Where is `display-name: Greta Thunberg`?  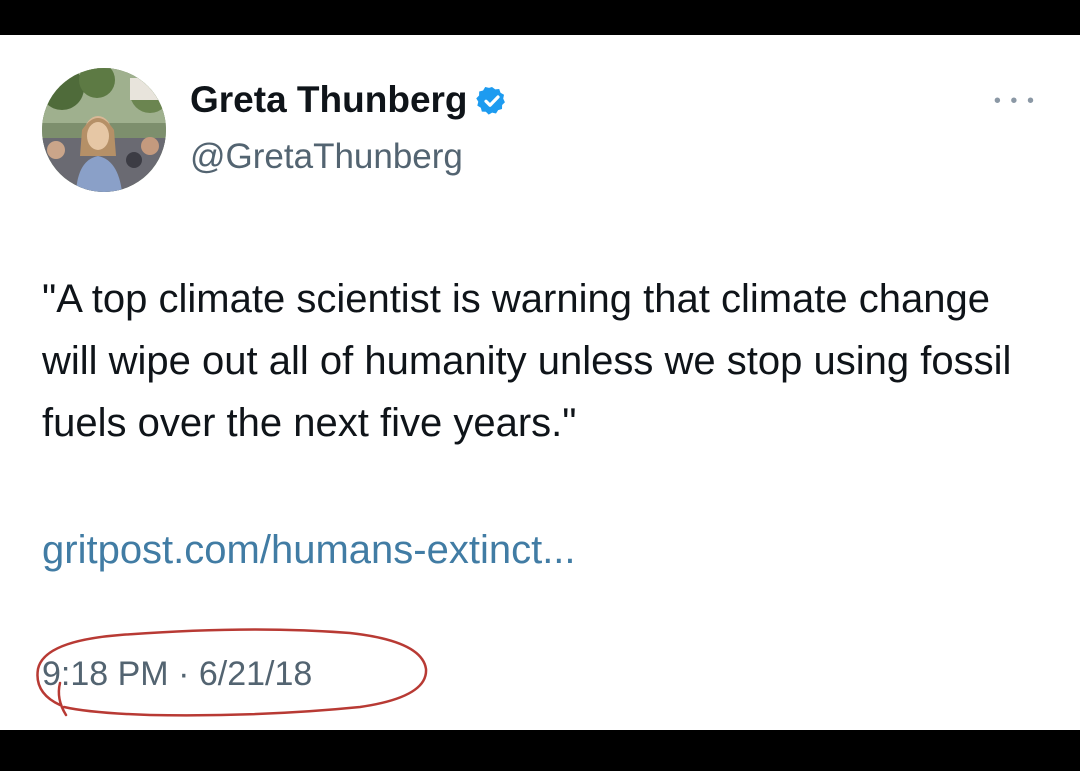
display-name: Greta Thunberg is located at coordinates (349, 102).